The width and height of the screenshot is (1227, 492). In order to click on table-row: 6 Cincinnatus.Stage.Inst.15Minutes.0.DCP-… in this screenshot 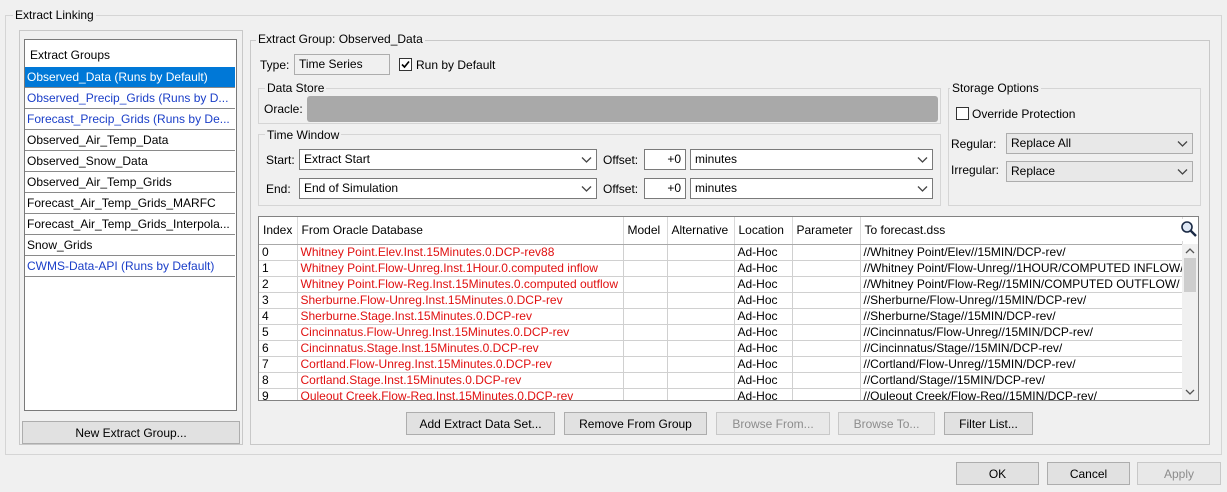, I will do `click(721, 348)`.